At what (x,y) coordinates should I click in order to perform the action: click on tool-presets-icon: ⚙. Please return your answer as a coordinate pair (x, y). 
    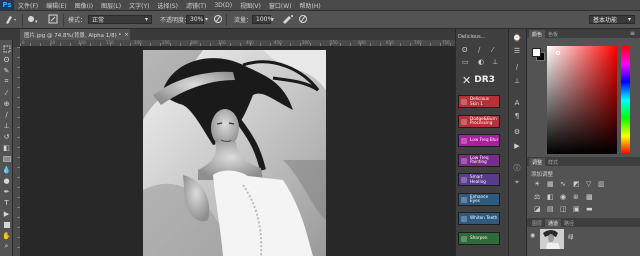
    Looking at the image, I should click on (517, 132).